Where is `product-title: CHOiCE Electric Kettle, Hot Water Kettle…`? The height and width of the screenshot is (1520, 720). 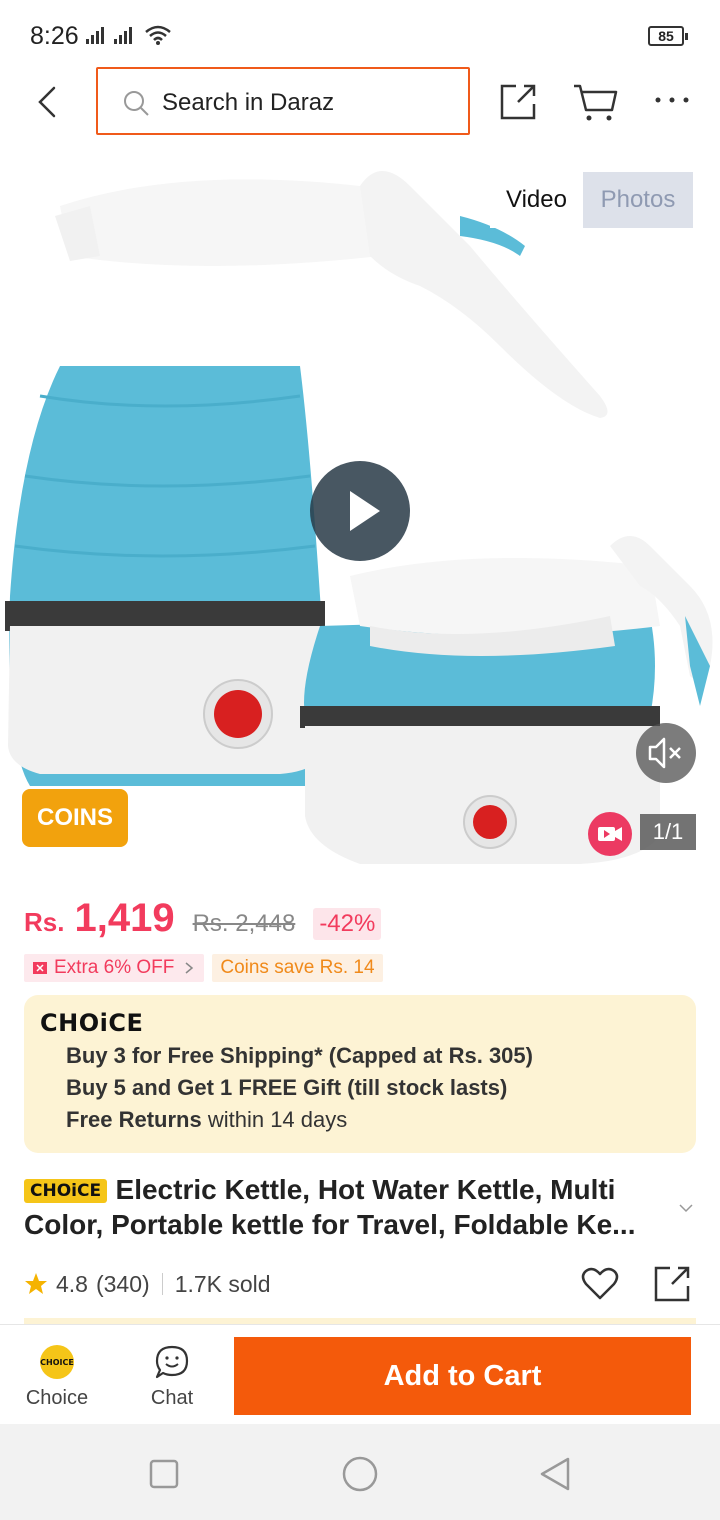
product-title: CHOiCE Electric Kettle, Hot Water Kettle… is located at coordinates (346, 1207).